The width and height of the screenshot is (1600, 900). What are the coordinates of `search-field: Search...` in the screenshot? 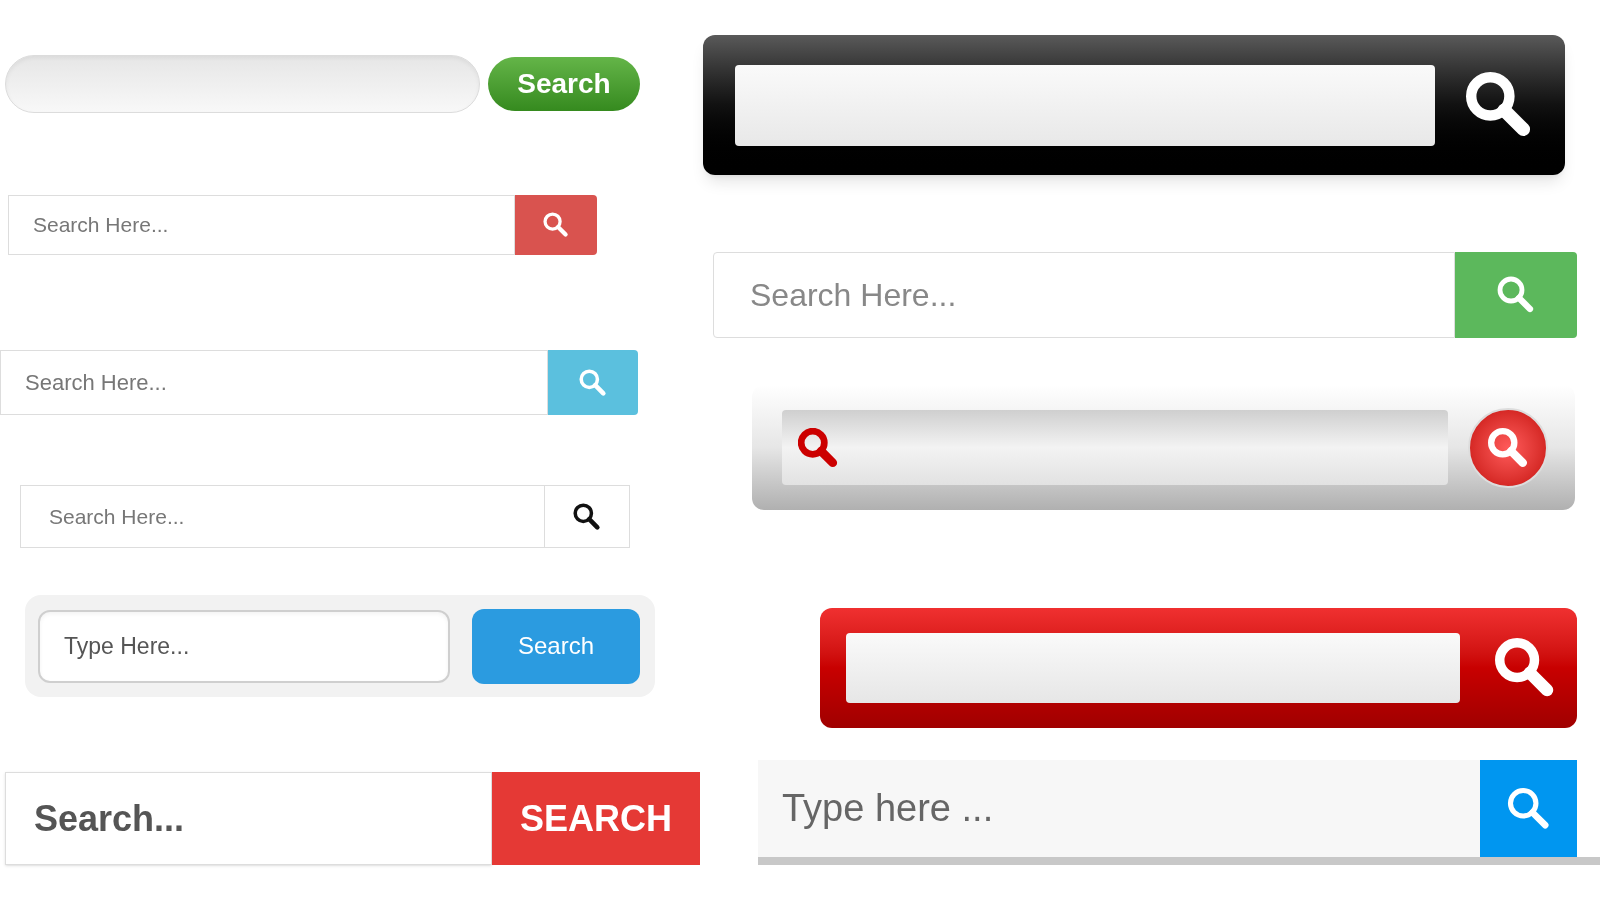 It's located at (248, 818).